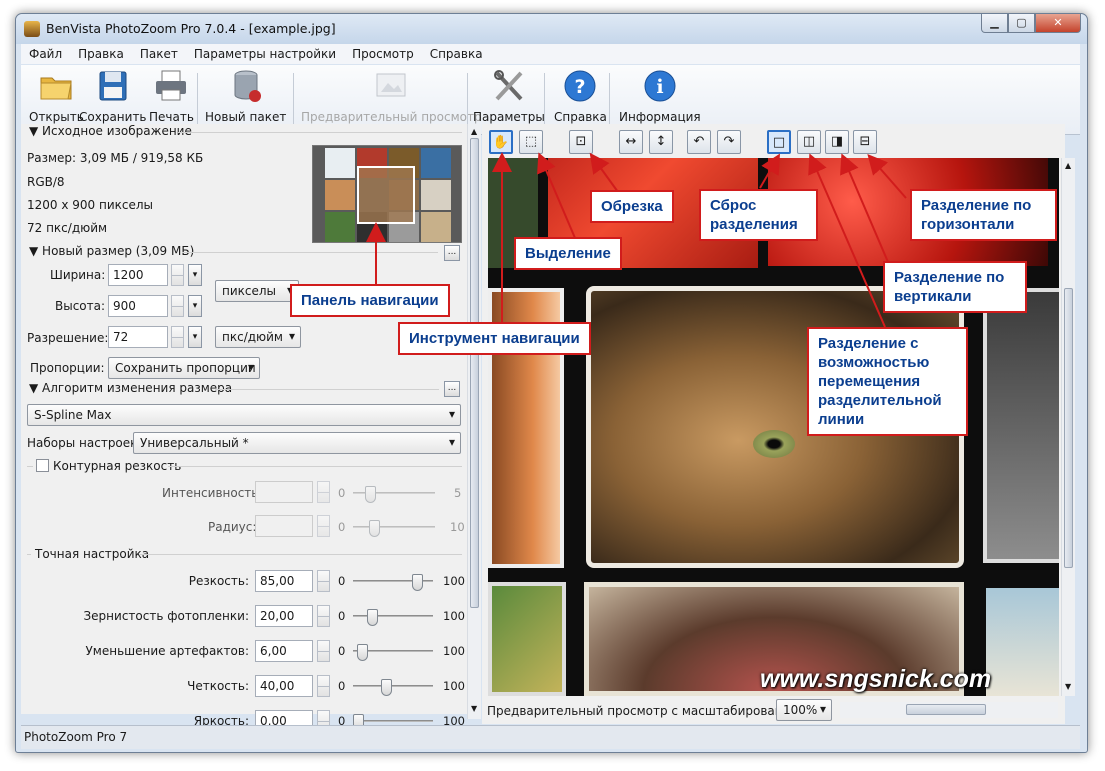 The height and width of the screenshot is (771, 1105). I want to click on intensity-spinner, so click(323, 492).